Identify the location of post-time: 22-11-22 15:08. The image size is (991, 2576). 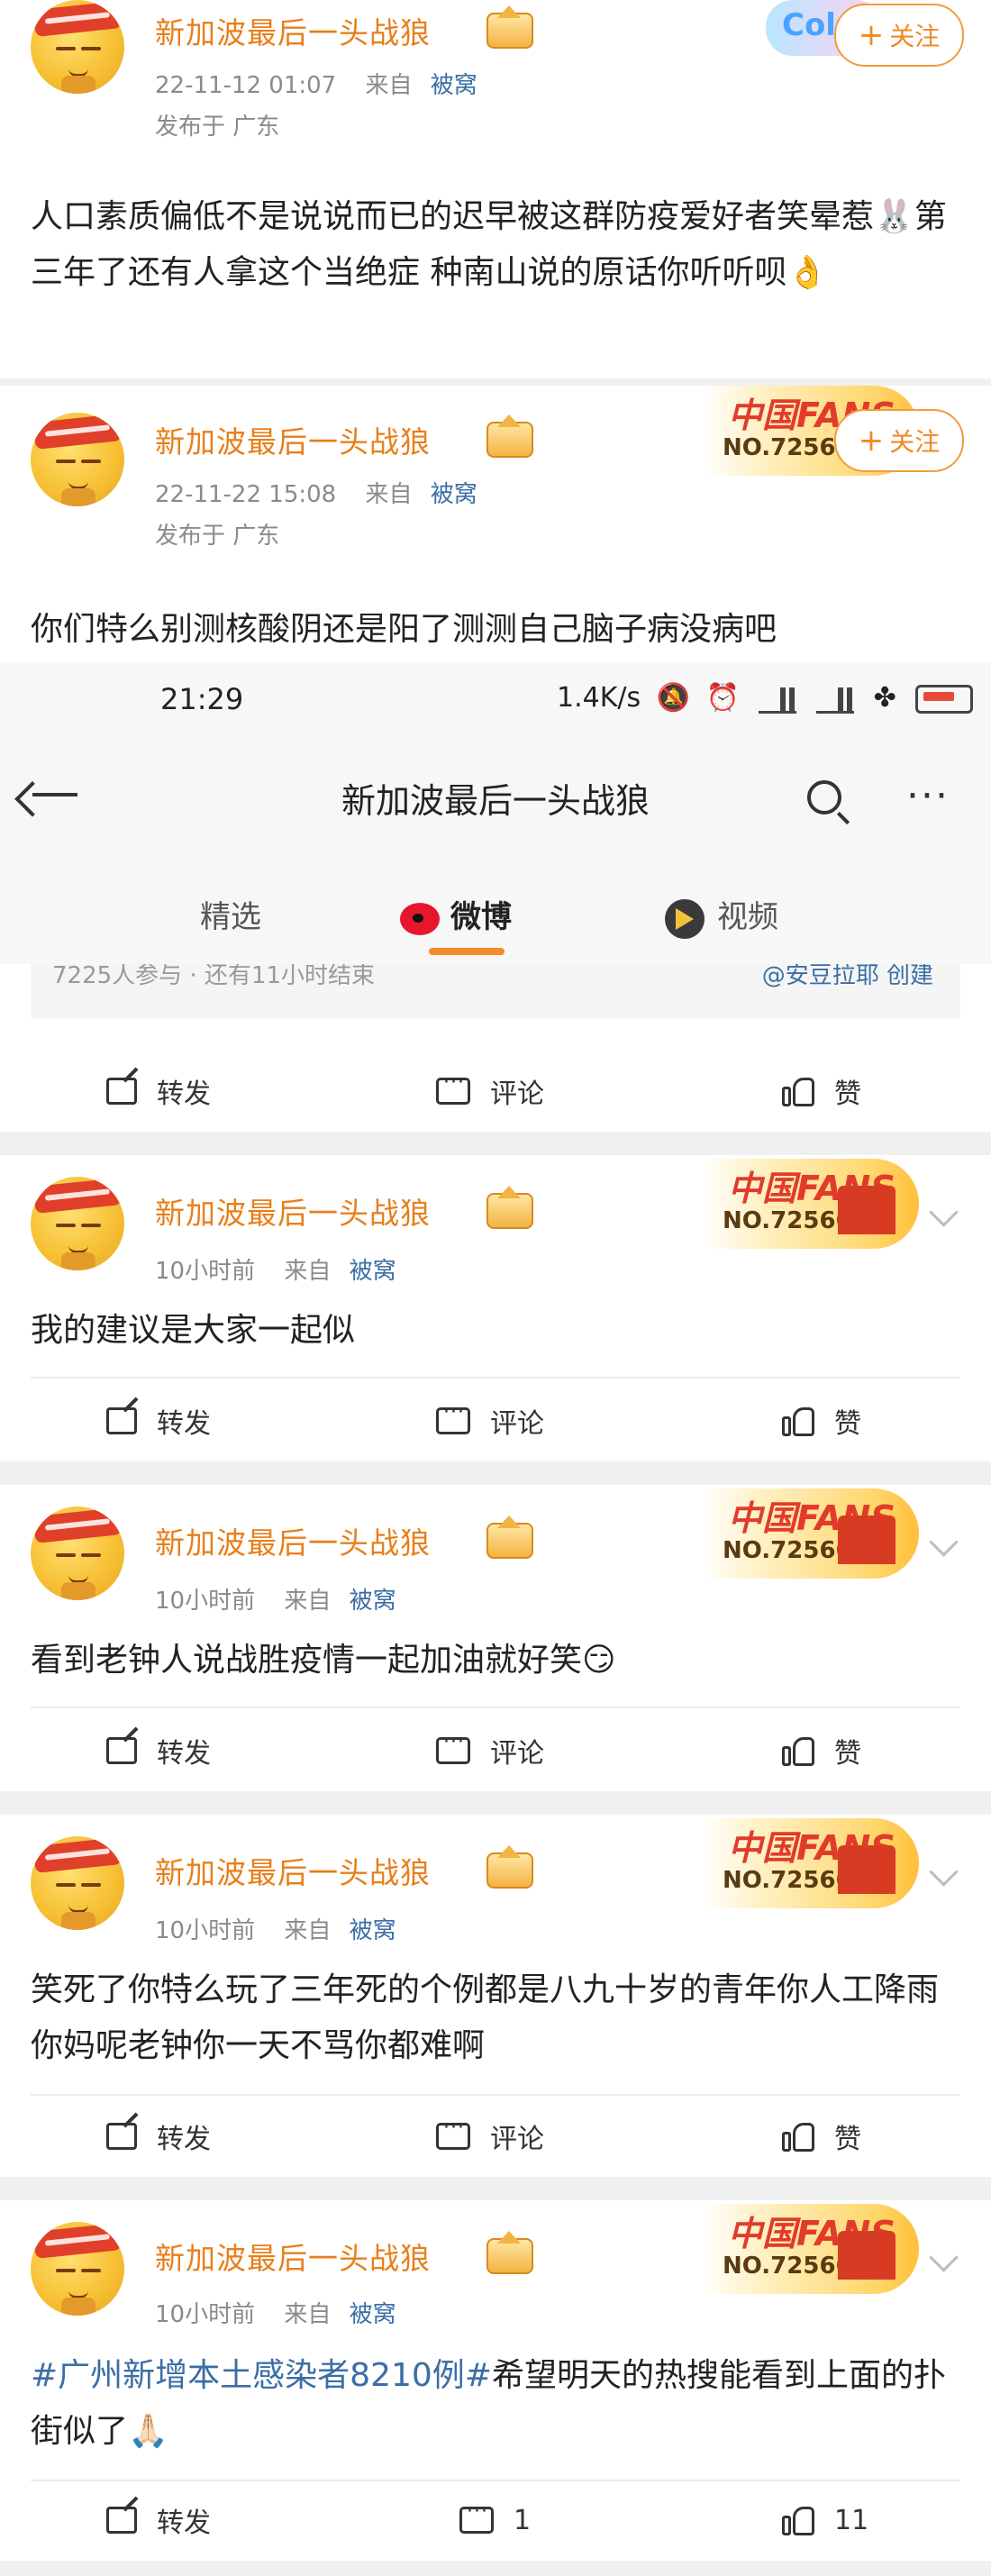
(246, 494).